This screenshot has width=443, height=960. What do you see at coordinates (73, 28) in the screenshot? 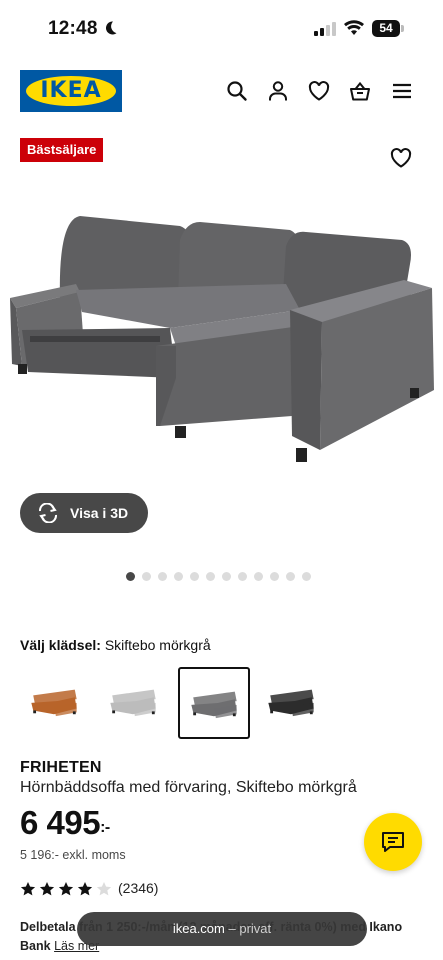
I see `status-time: 12:48` at bounding box center [73, 28].